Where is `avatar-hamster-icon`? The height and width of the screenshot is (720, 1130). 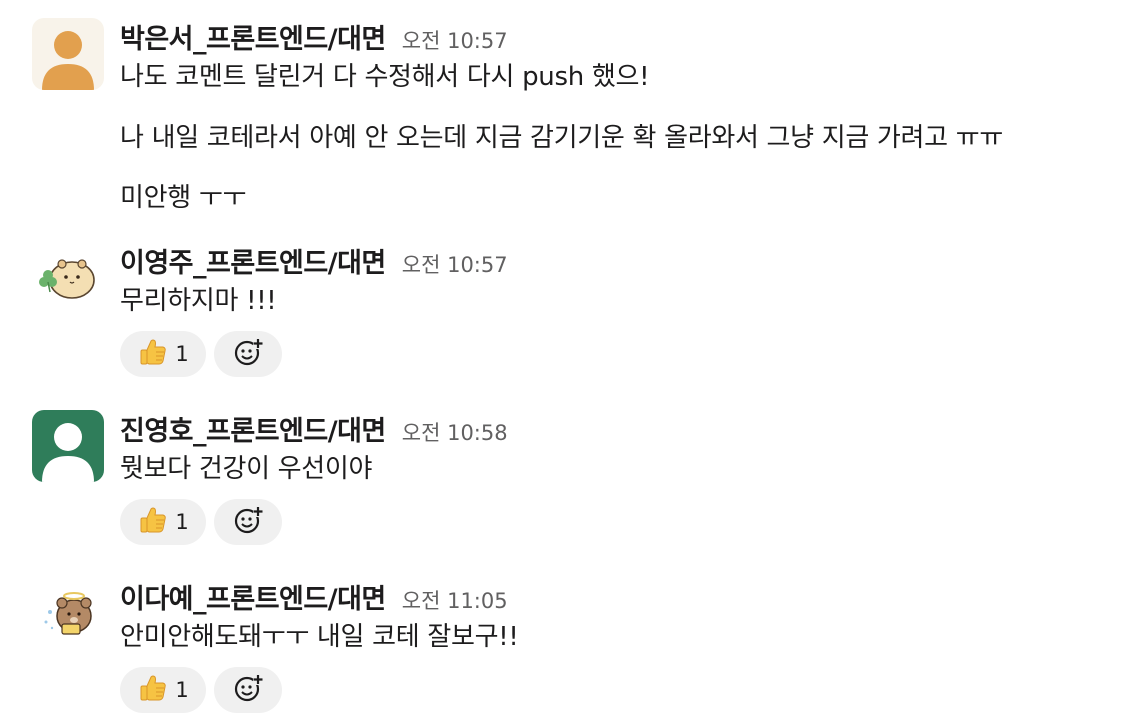
avatar-hamster-icon is located at coordinates (68, 278).